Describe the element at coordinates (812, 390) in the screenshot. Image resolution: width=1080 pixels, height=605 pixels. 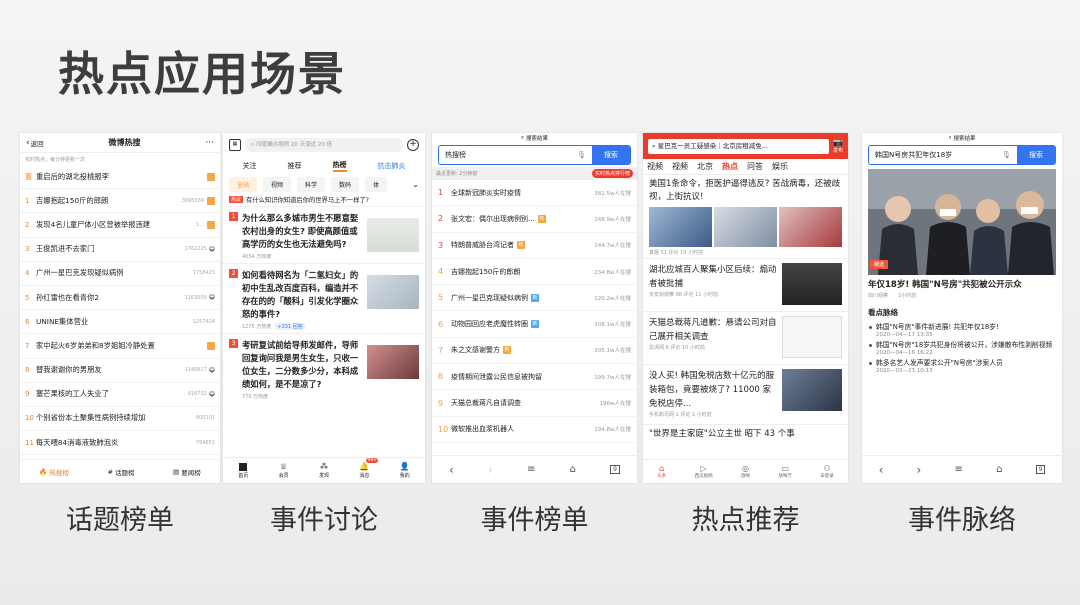
I see `news-thumbnail` at that location.